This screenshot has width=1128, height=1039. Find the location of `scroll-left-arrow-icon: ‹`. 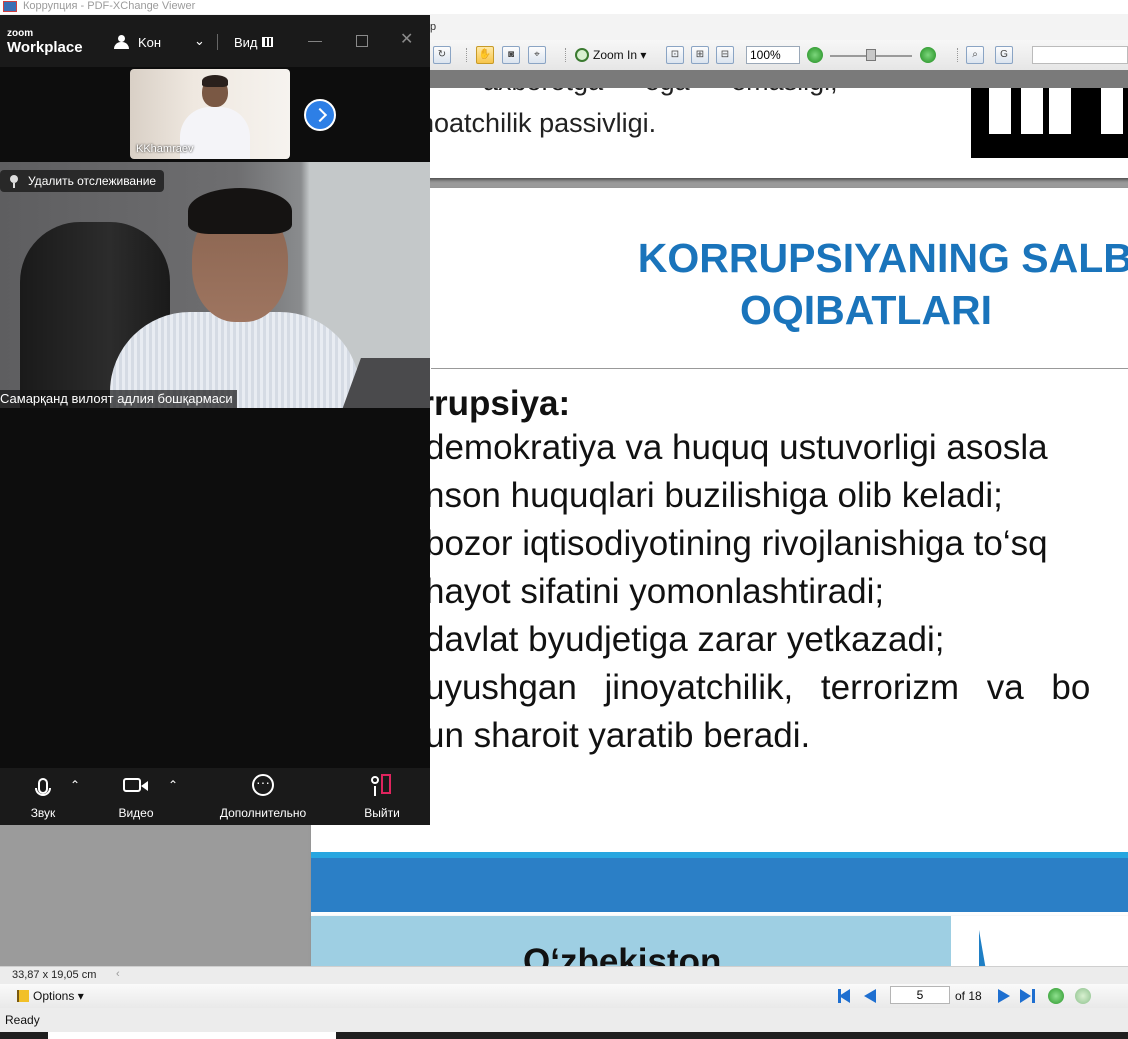

scroll-left-arrow-icon: ‹ is located at coordinates (118, 974).